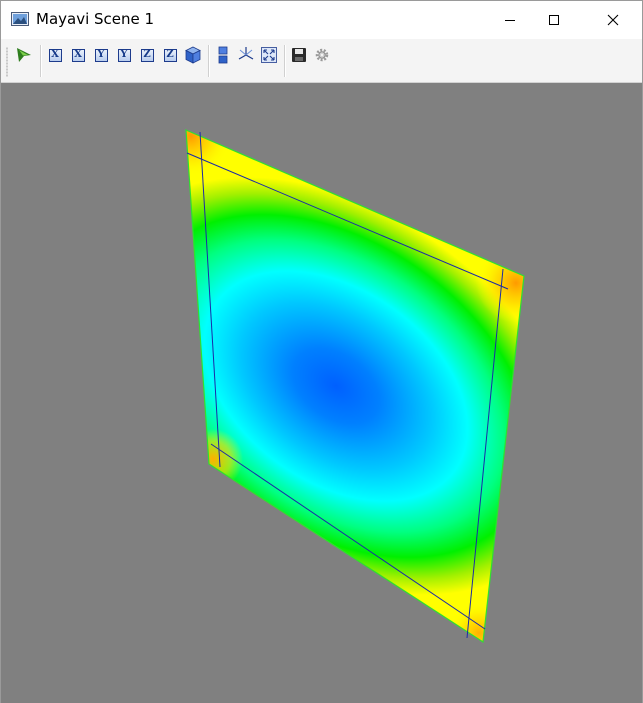  I want to click on window-title: Mayavi Scene 1, so click(95, 19).